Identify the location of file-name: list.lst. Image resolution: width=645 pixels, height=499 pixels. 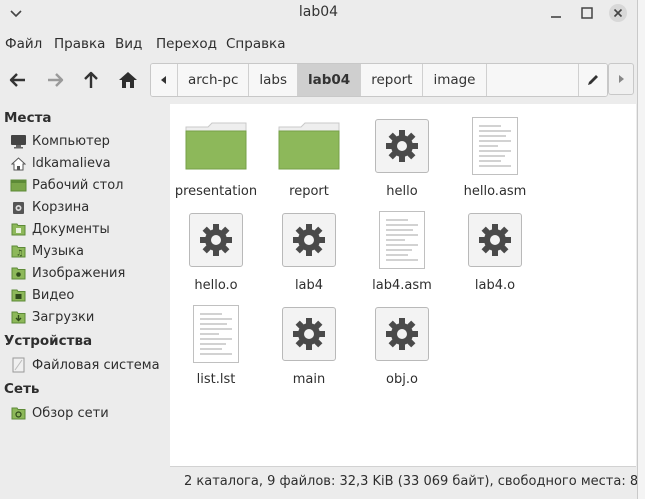
(216, 379).